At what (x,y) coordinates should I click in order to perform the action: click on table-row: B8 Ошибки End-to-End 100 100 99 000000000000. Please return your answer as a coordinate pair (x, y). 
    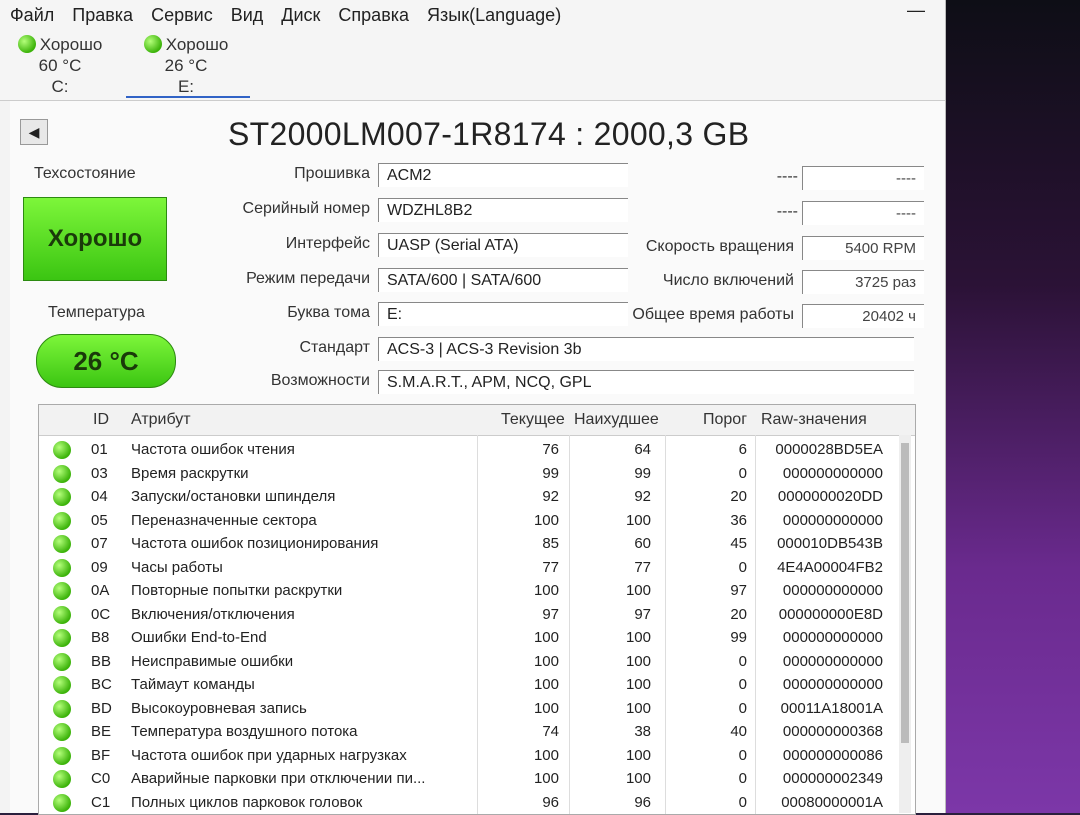
    Looking at the image, I should click on (477, 638).